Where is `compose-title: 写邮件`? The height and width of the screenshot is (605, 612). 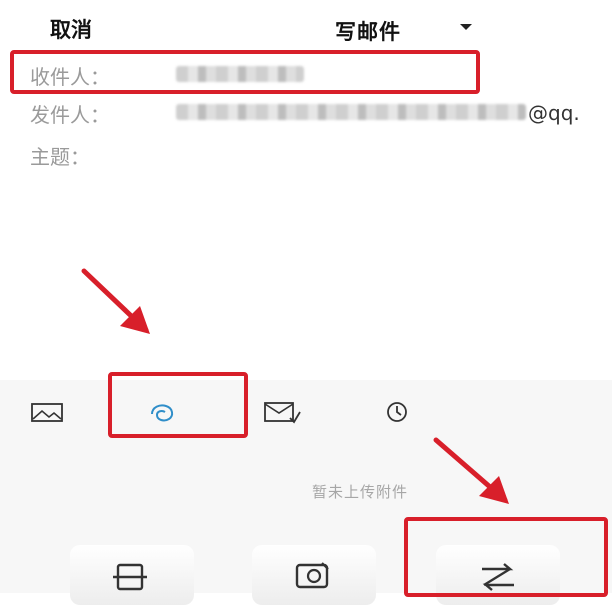 compose-title: 写邮件 is located at coordinates (368, 31).